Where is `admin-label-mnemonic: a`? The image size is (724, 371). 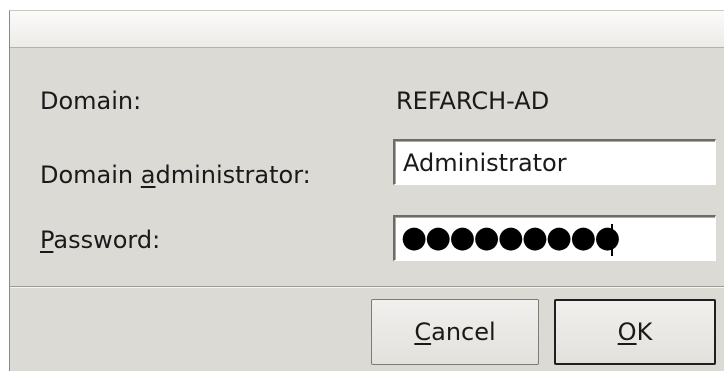 admin-label-mnemonic: a is located at coordinates (148, 175).